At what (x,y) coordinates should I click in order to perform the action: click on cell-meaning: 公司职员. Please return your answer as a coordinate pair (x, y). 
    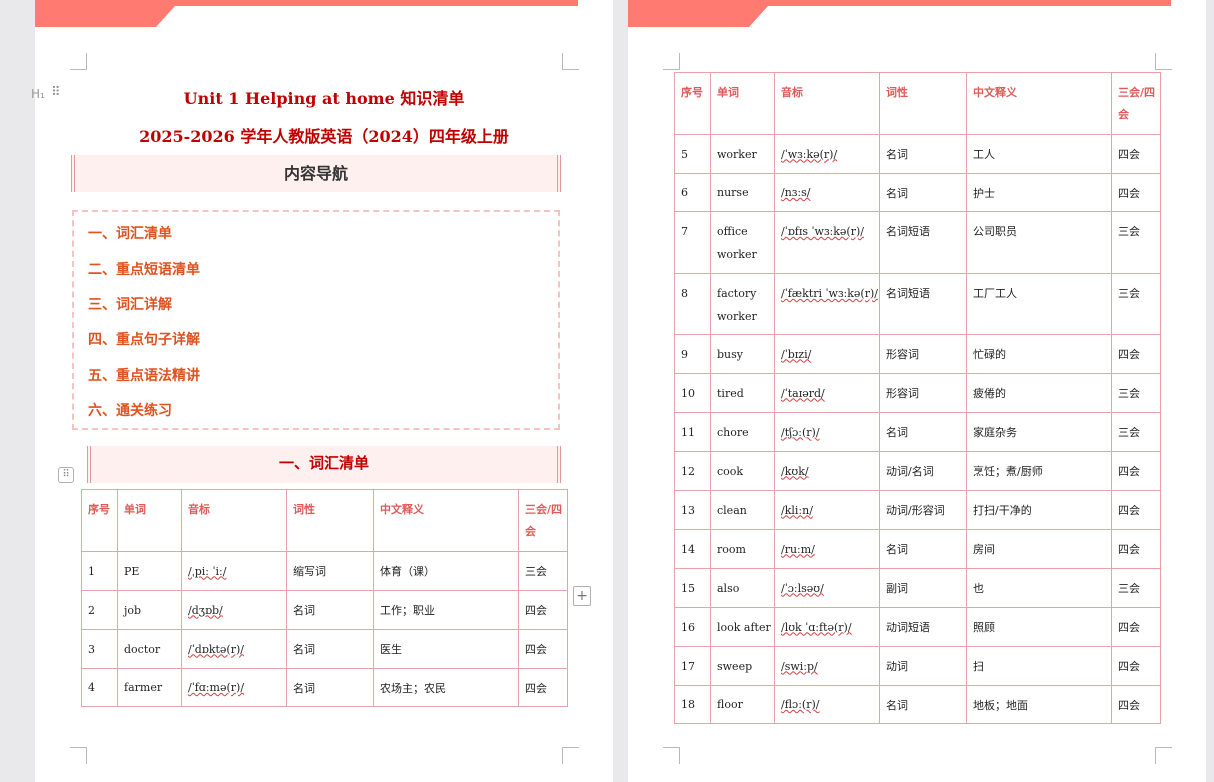
    Looking at the image, I should click on (1039, 242).